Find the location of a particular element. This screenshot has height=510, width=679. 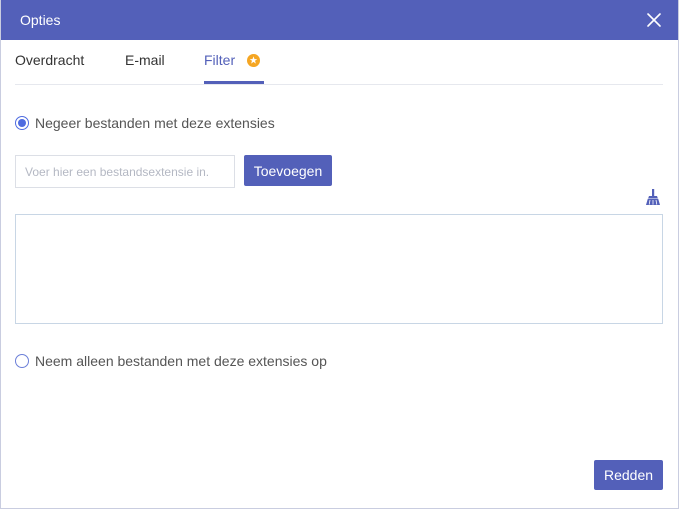

tab-transfer: Overdracht is located at coordinates (49, 61).